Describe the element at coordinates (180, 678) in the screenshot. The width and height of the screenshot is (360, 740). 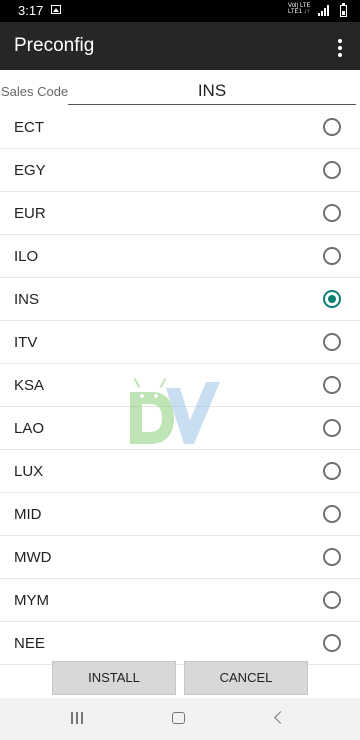
I see `button-bar: INSTALL CANCEL` at that location.